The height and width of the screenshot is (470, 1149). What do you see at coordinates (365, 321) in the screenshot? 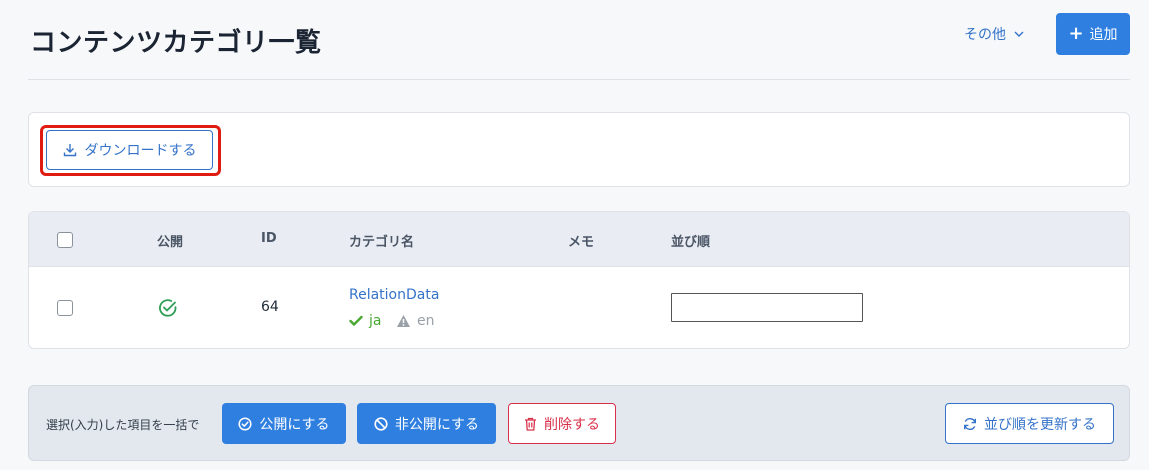
I see `language-ja: ja` at bounding box center [365, 321].